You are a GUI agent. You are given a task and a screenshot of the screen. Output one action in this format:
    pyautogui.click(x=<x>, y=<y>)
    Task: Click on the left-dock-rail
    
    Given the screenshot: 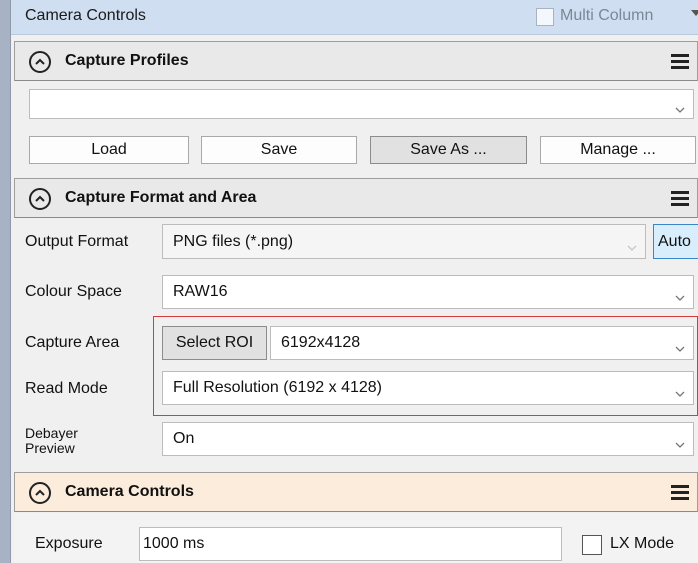 What is the action you would take?
    pyautogui.click(x=5, y=281)
    